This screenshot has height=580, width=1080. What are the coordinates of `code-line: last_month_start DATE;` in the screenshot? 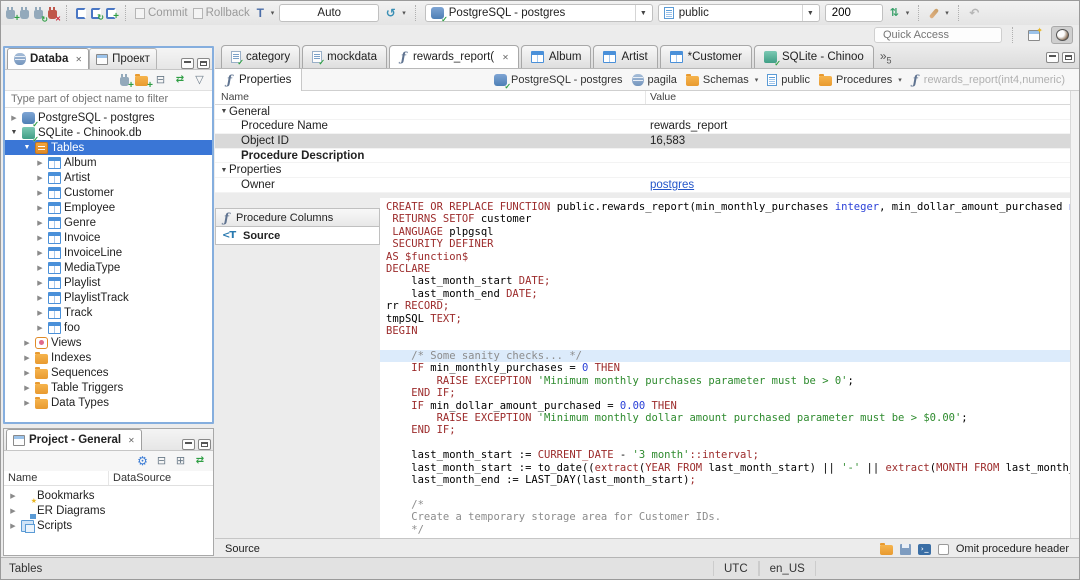 It's located at (728, 281).